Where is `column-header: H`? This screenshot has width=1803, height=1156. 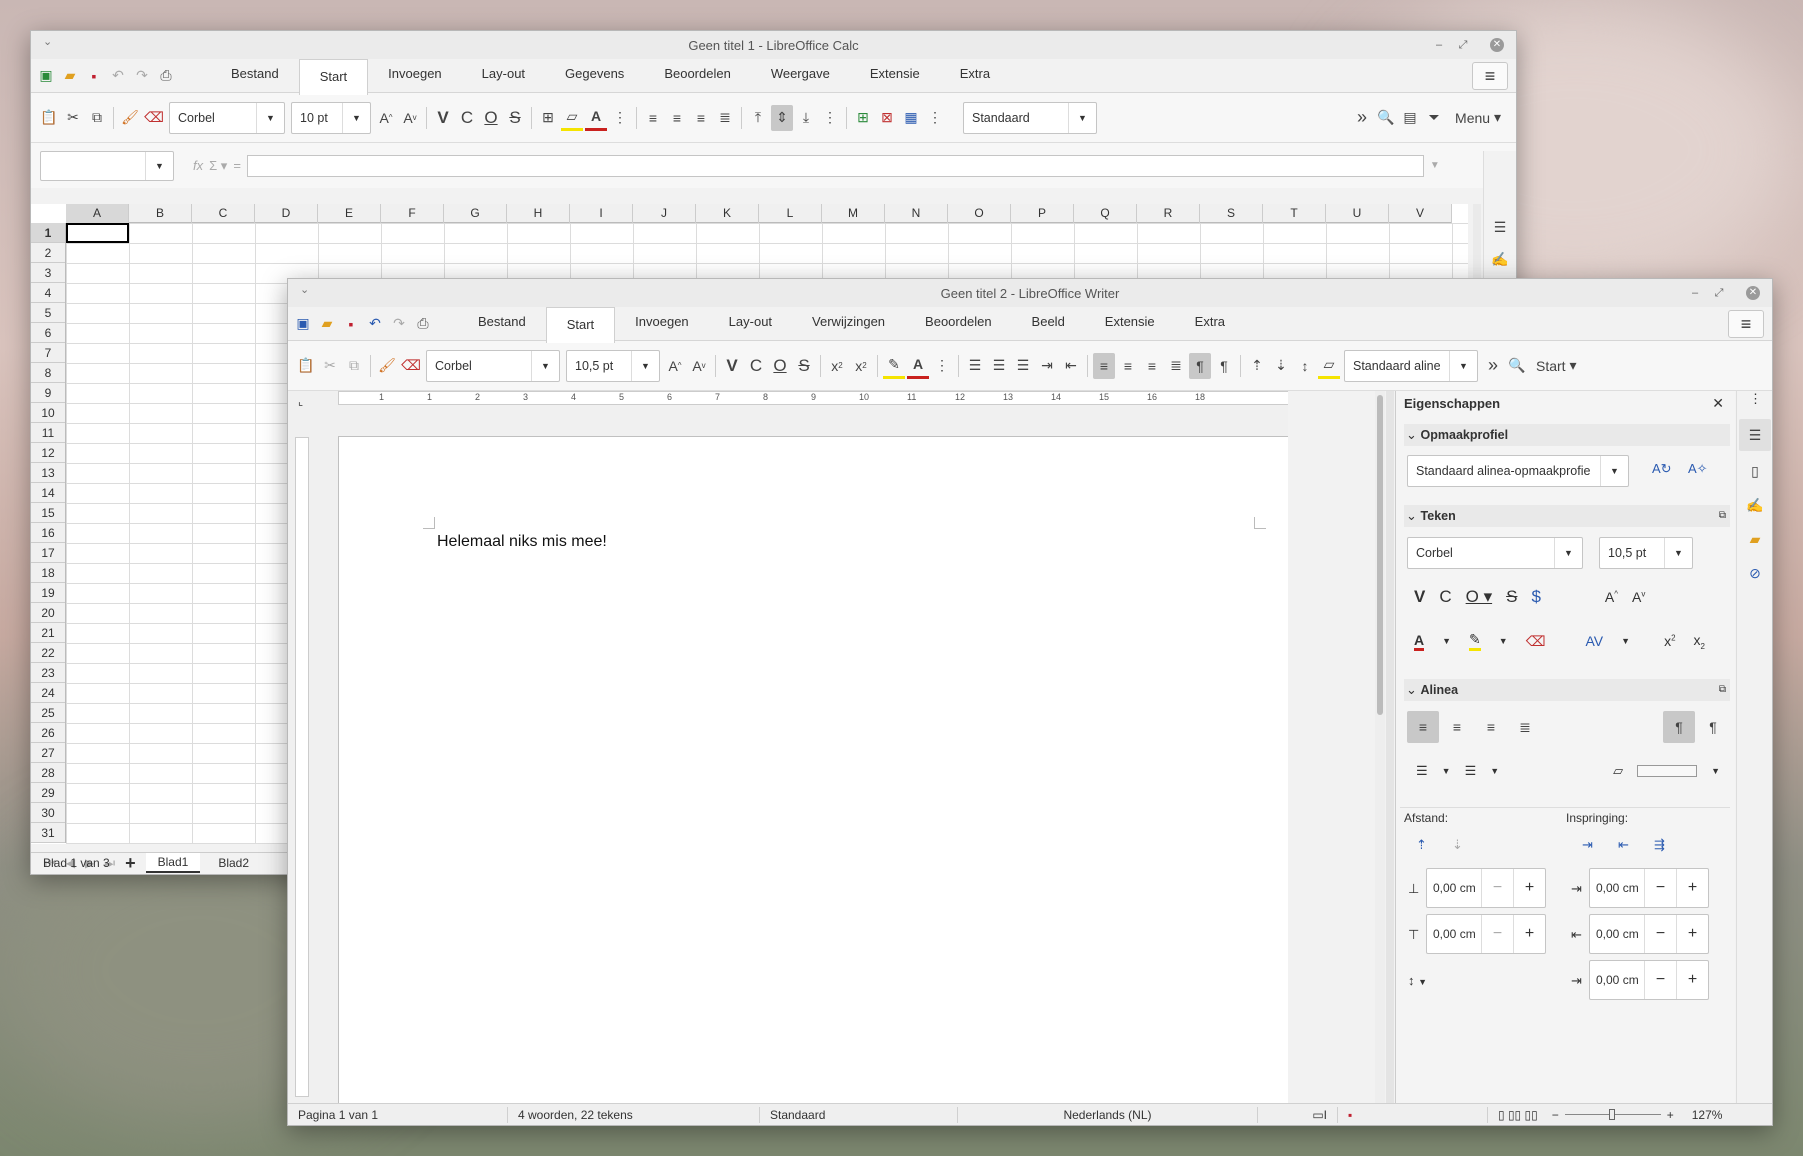
column-header: H is located at coordinates (538, 213).